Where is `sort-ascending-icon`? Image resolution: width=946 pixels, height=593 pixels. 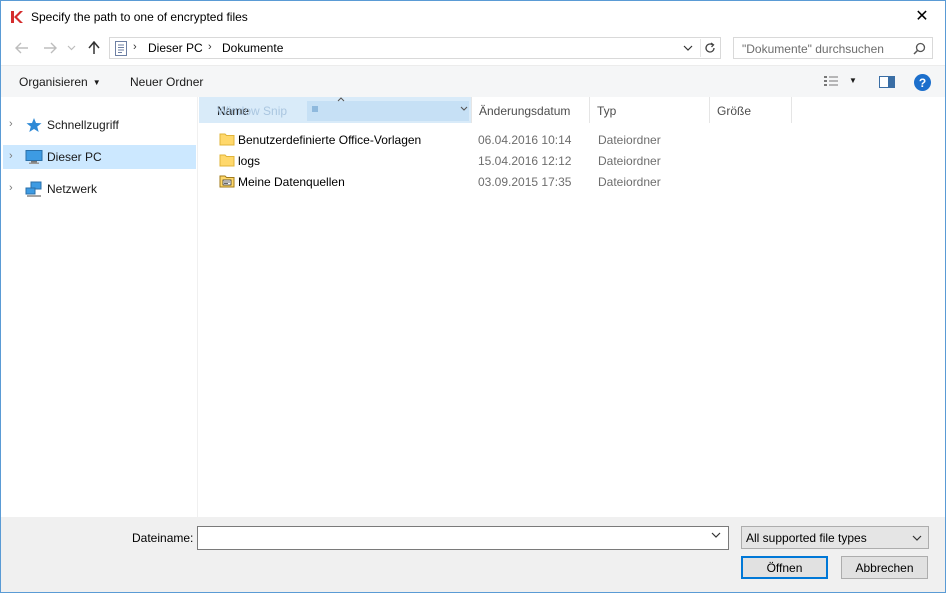
sort-ascending-icon is located at coordinates (341, 99).